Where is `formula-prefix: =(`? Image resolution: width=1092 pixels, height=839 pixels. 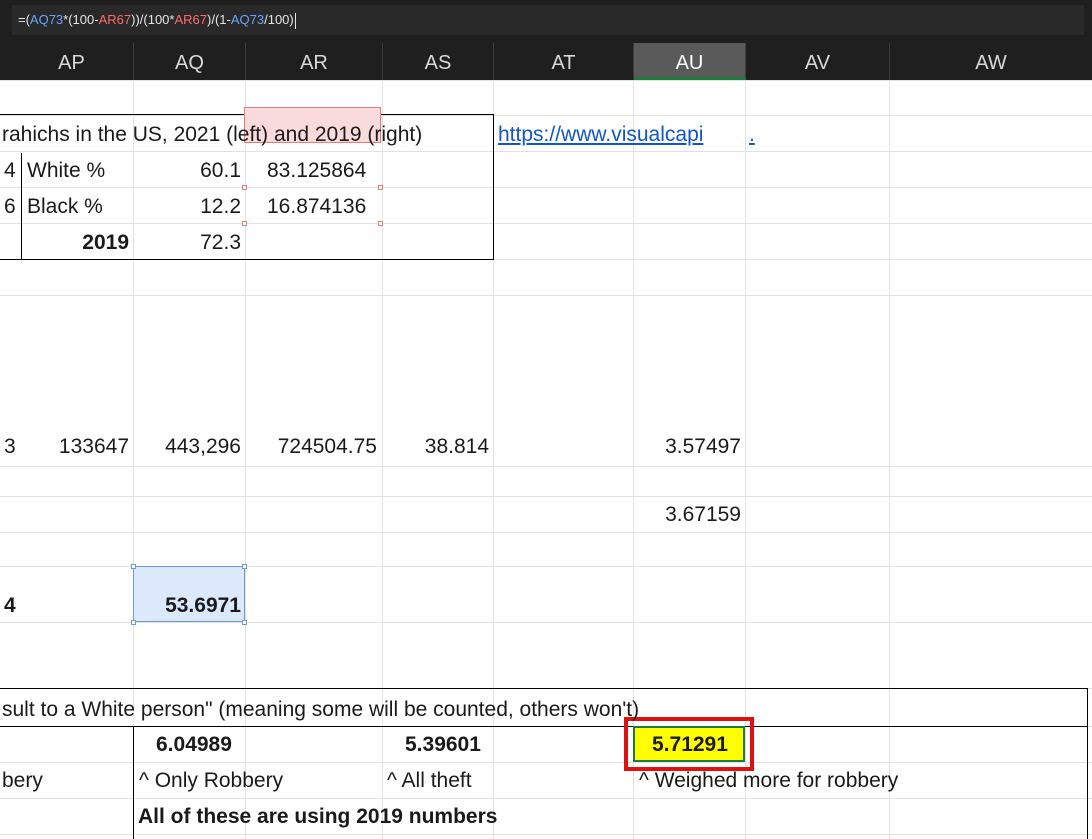
formula-prefix: =( is located at coordinates (24, 19).